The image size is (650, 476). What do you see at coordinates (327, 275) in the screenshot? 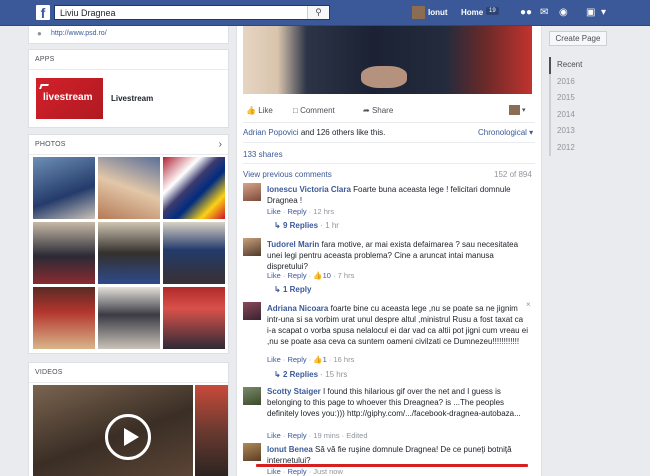
I see `comment-like-count: 10` at bounding box center [327, 275].